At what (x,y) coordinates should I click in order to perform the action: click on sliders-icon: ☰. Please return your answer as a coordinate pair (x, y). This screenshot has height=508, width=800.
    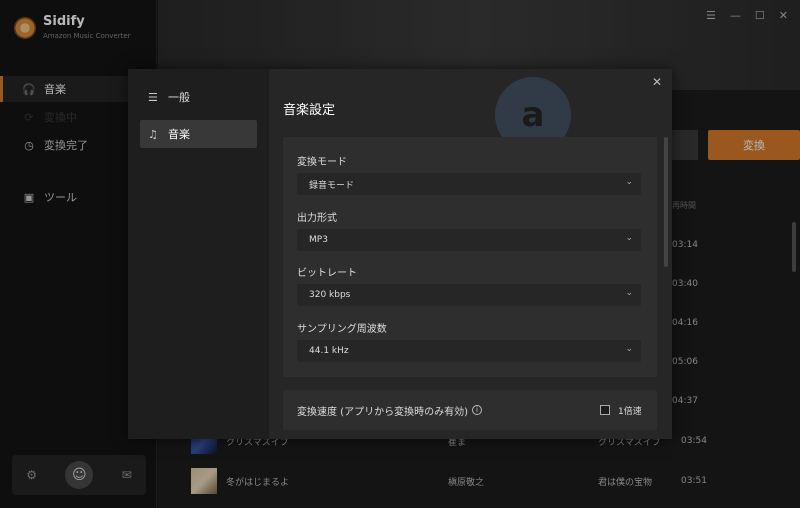
    Looking at the image, I should click on (153, 97).